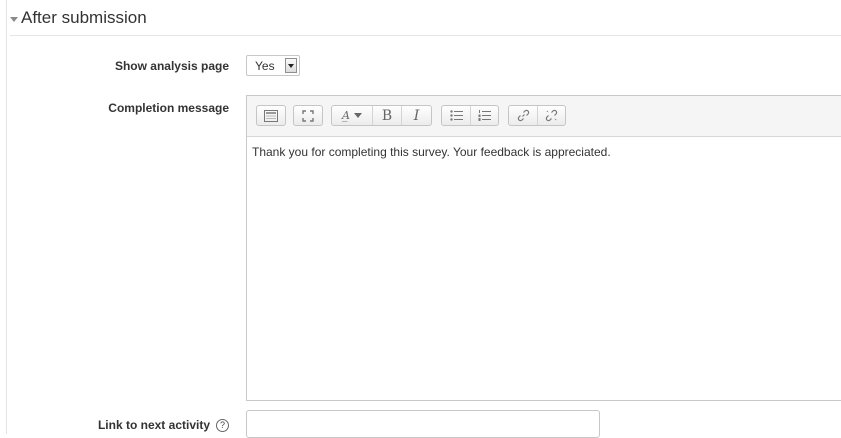  I want to click on bold-button: B, so click(386, 115).